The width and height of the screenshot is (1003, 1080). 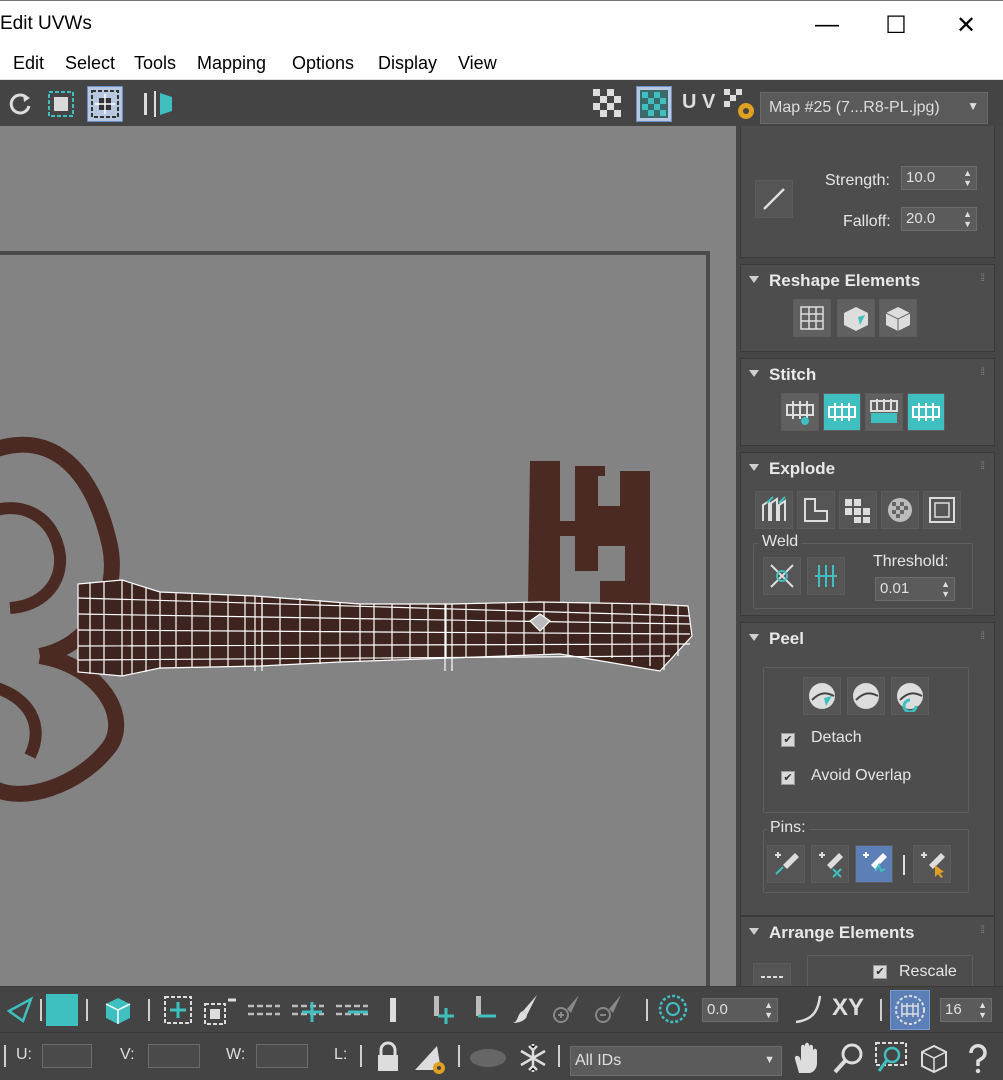 I want to click on map-settings-icon, so click(x=739, y=104).